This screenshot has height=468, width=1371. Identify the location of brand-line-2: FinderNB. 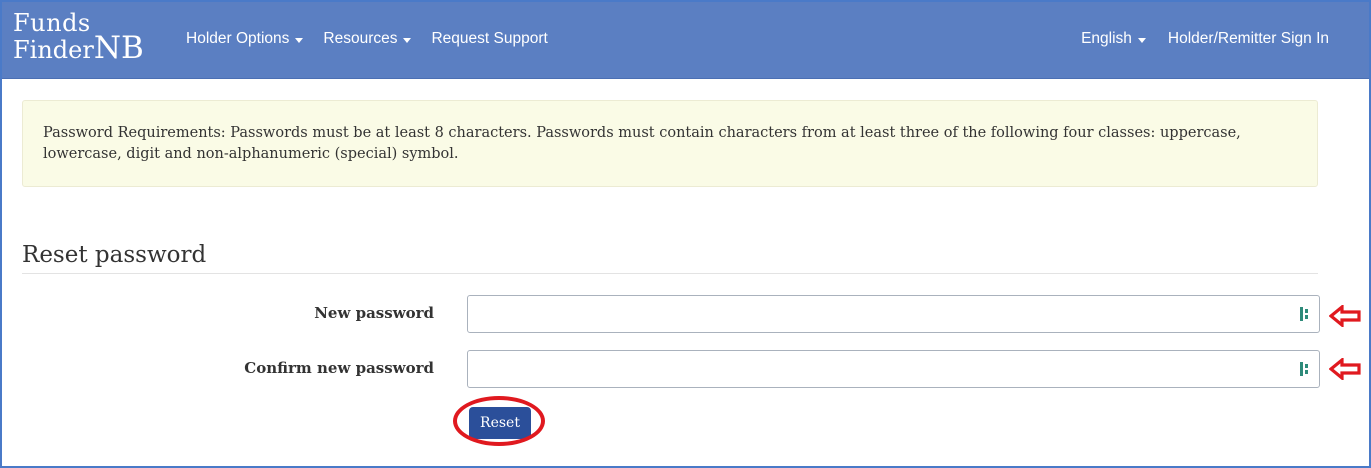
(78, 48).